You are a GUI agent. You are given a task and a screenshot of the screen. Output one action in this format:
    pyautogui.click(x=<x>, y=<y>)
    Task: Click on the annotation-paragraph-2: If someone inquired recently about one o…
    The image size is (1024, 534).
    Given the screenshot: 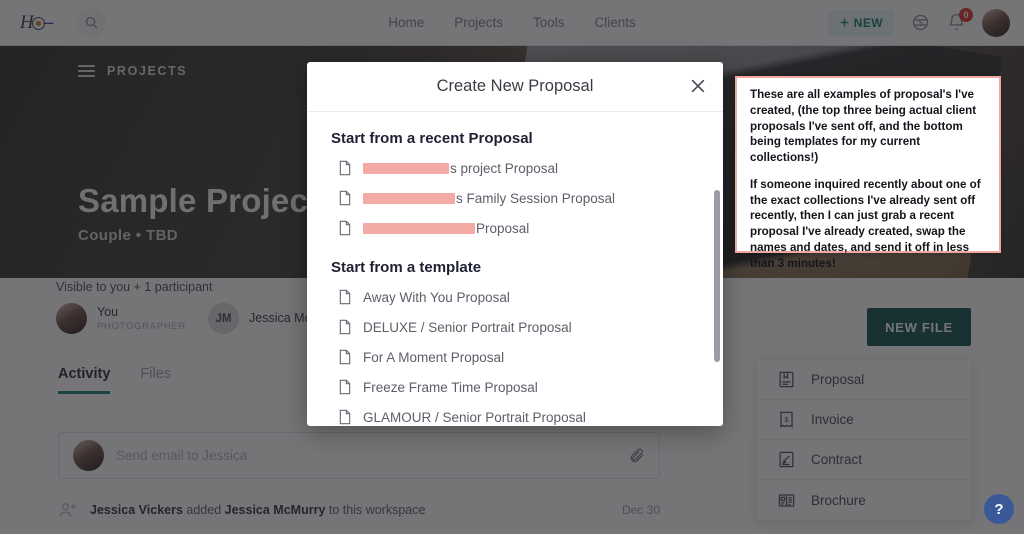 What is the action you would take?
    pyautogui.click(x=865, y=223)
    